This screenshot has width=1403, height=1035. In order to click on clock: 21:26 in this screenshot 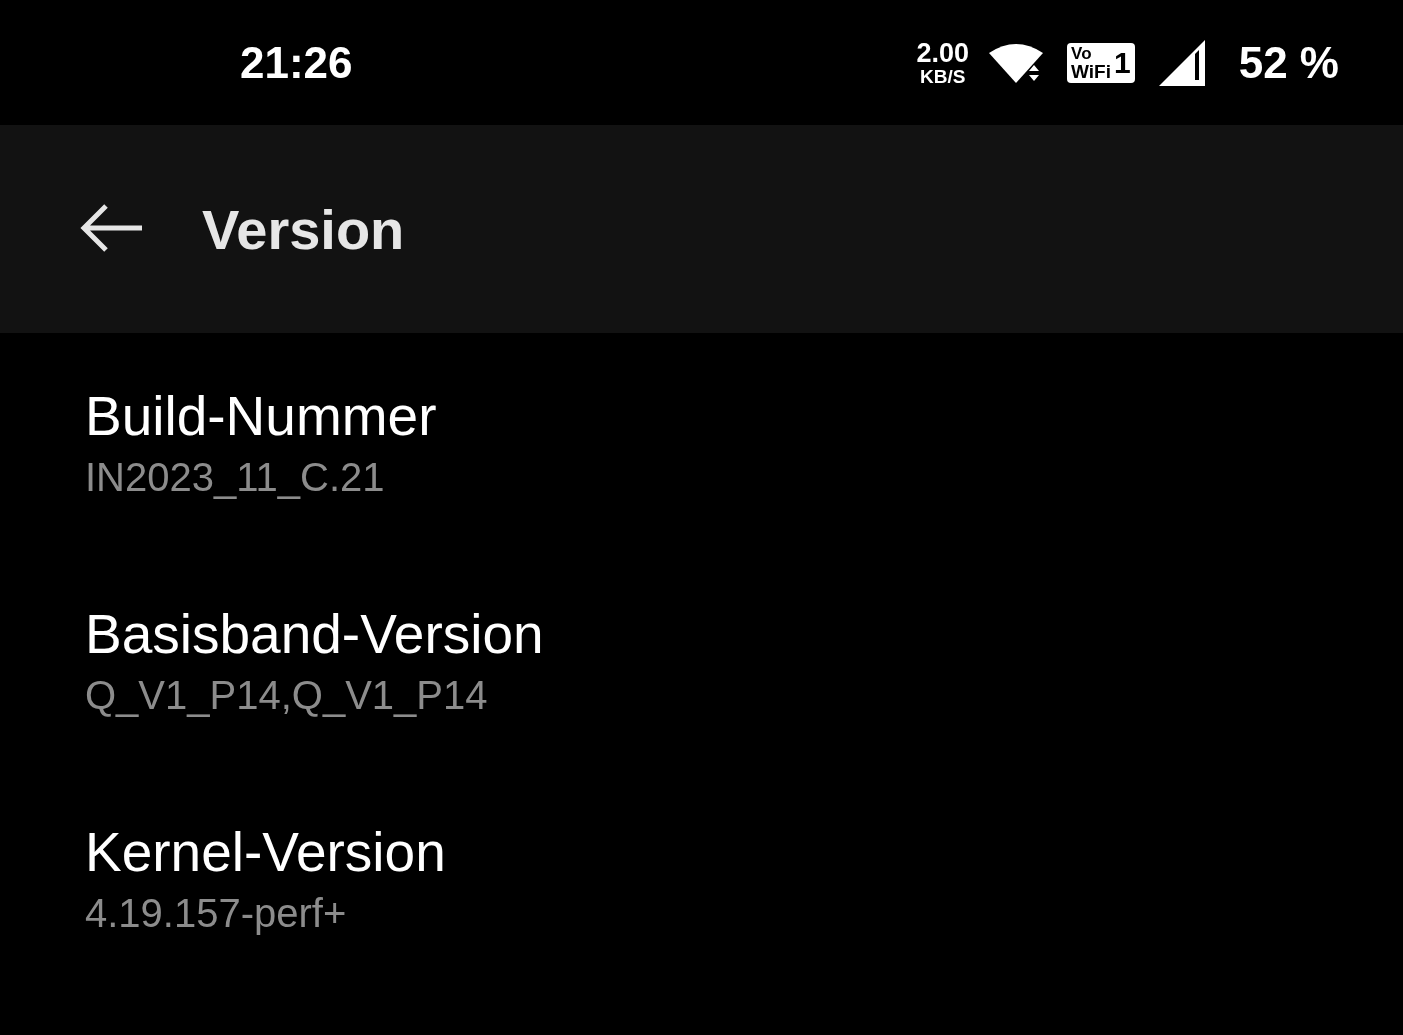, I will do `click(296, 62)`.